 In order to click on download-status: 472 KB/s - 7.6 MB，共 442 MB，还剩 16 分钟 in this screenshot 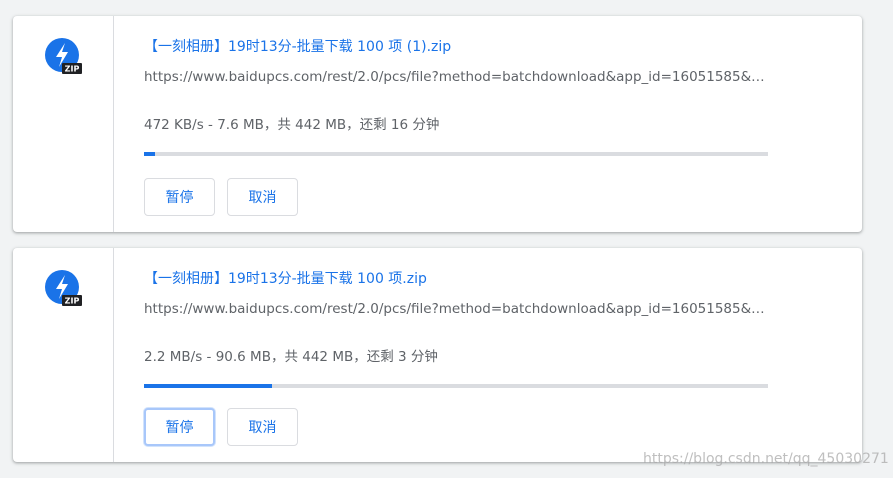, I will do `click(292, 125)`.